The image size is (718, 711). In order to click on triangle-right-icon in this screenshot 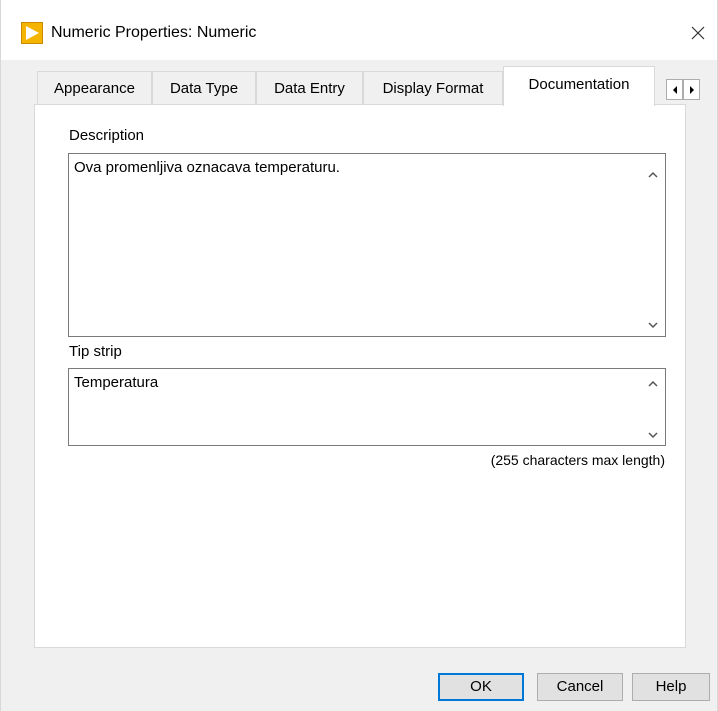, I will do `click(691, 89)`.